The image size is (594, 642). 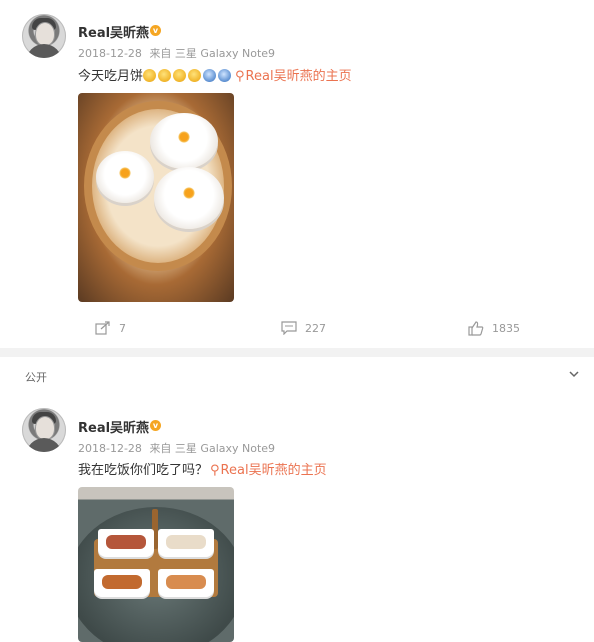 I want to click on comment-icon, so click(x=289, y=328).